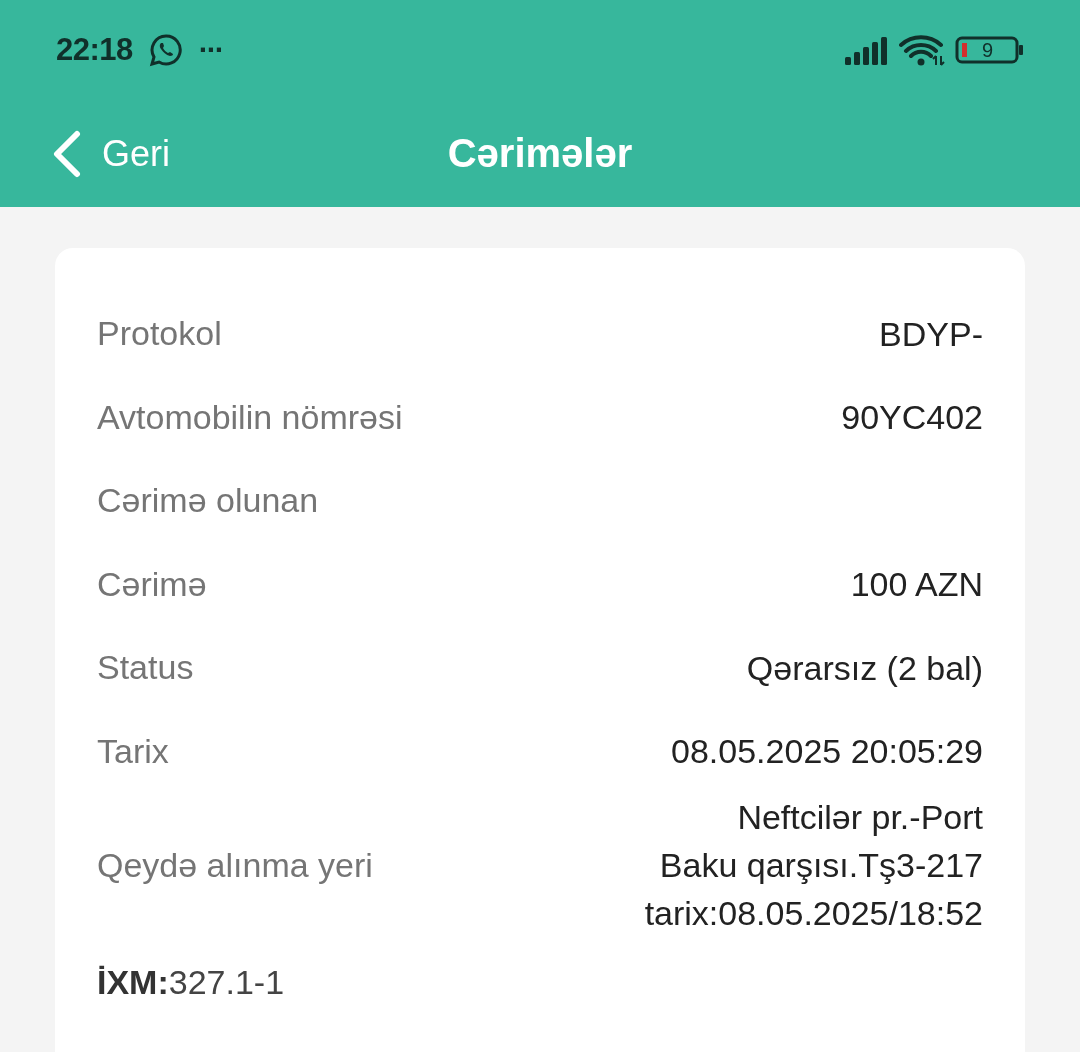 The image size is (1080, 1052). I want to click on field-label: Avtomobilin nömrəsi, so click(250, 417).